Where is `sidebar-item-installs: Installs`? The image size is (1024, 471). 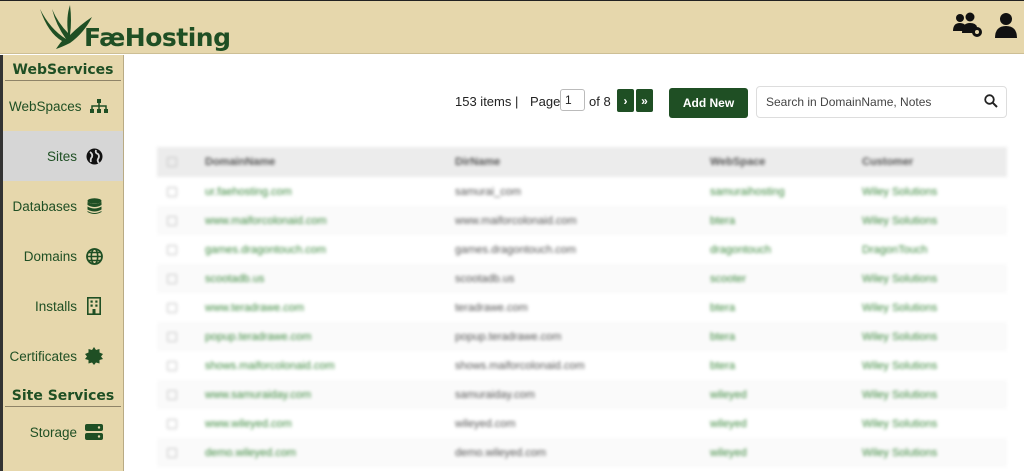 sidebar-item-installs: Installs is located at coordinates (63, 306).